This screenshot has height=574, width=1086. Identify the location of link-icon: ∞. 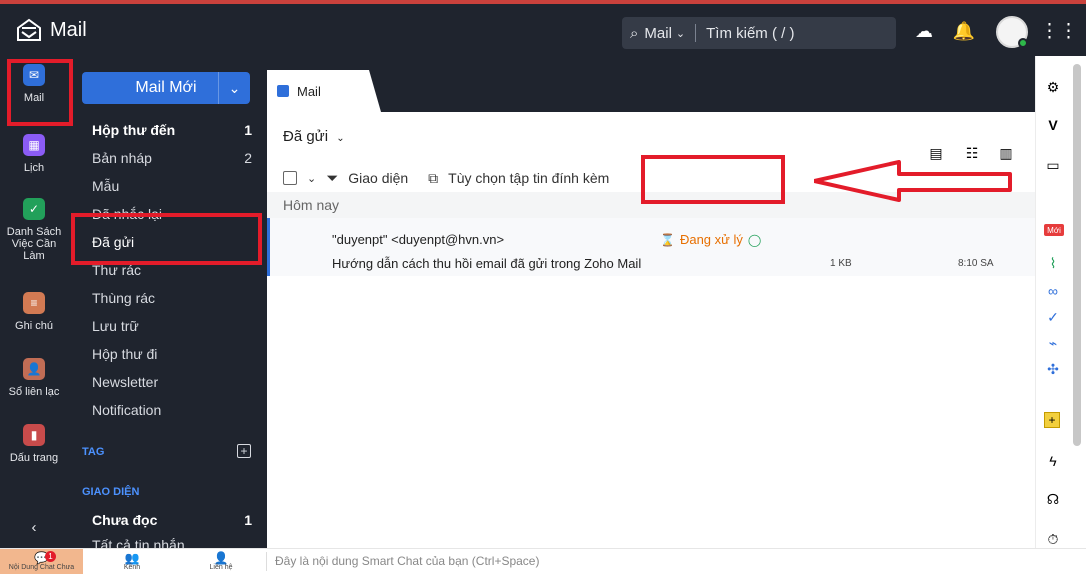
(1053, 291).